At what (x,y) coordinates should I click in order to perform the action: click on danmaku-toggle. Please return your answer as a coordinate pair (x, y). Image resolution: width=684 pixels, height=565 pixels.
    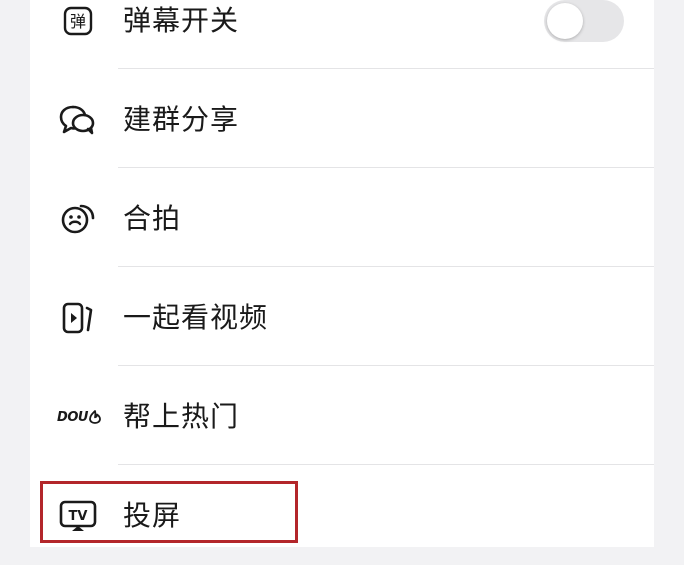
    Looking at the image, I should click on (584, 21).